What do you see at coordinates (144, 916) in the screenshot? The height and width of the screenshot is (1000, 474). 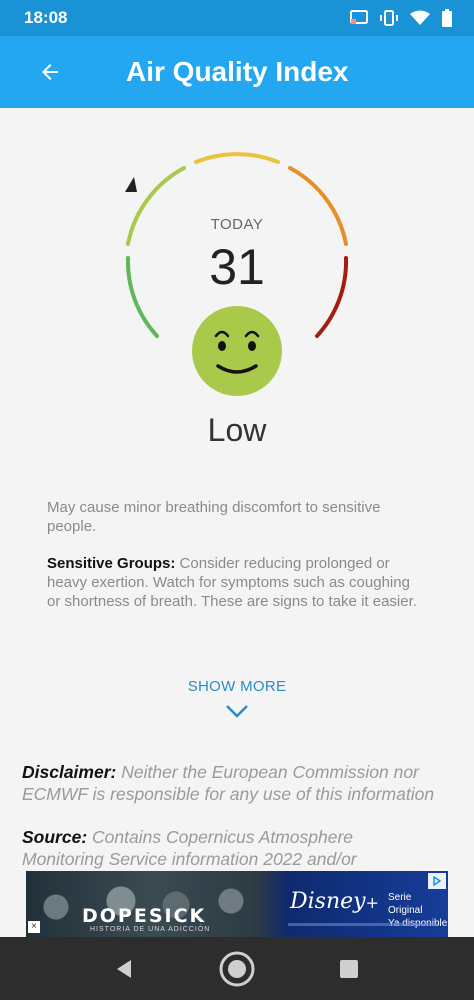 I see `ad-title: DOPESICK` at bounding box center [144, 916].